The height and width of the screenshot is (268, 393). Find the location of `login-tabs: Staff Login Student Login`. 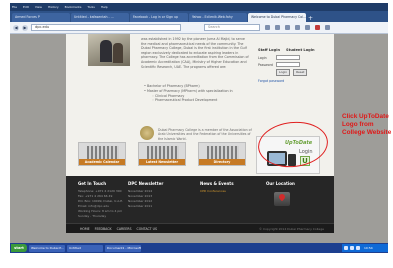

login-tabs: Staff Login Student Login is located at coordinates (293, 50).